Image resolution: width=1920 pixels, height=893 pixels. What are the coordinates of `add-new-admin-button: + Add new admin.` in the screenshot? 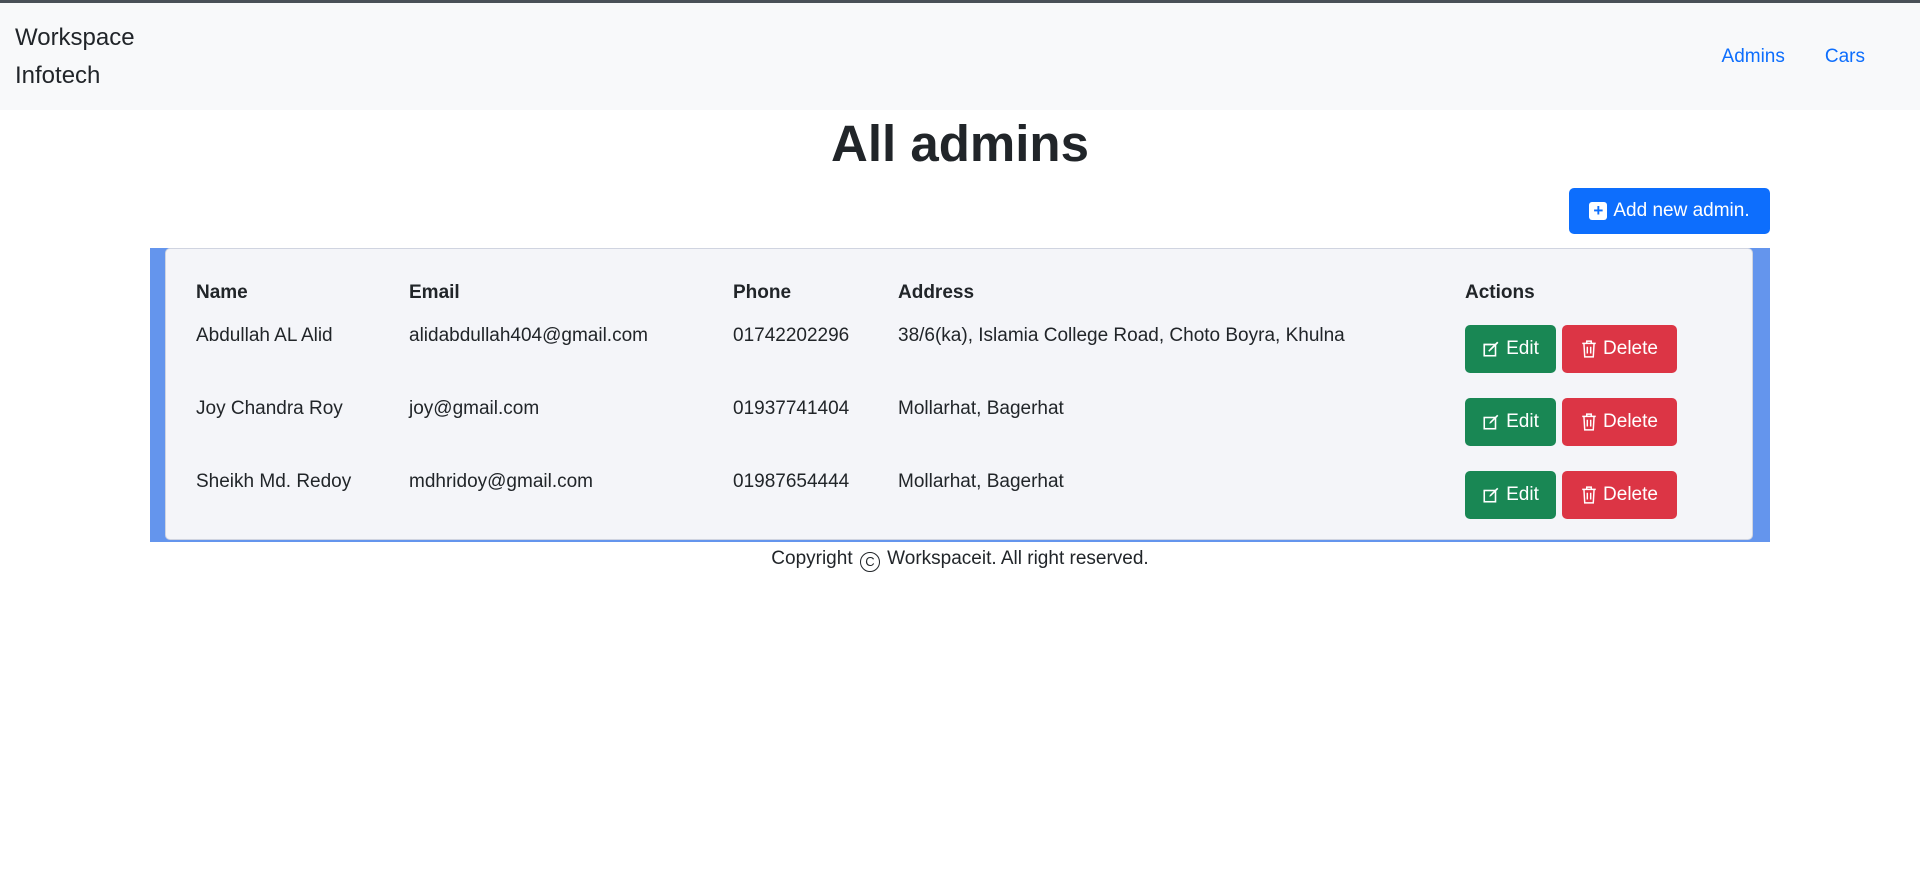 It's located at (1669, 211).